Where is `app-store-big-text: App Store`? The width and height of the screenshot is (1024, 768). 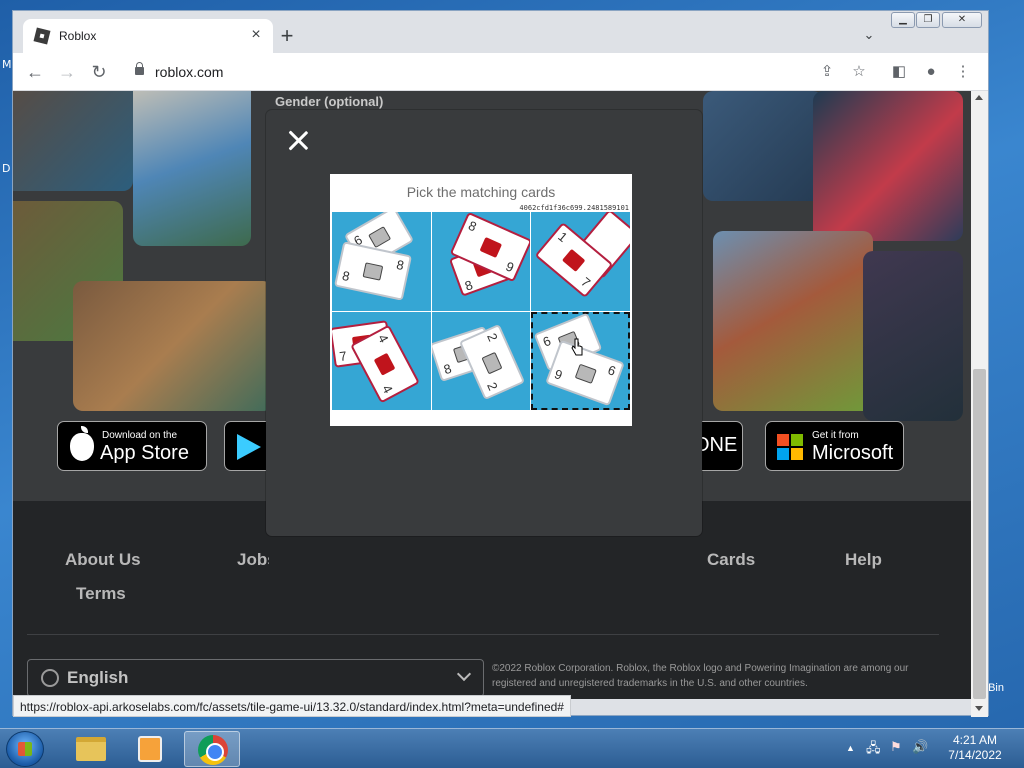 app-store-big-text: App Store is located at coordinates (144, 453).